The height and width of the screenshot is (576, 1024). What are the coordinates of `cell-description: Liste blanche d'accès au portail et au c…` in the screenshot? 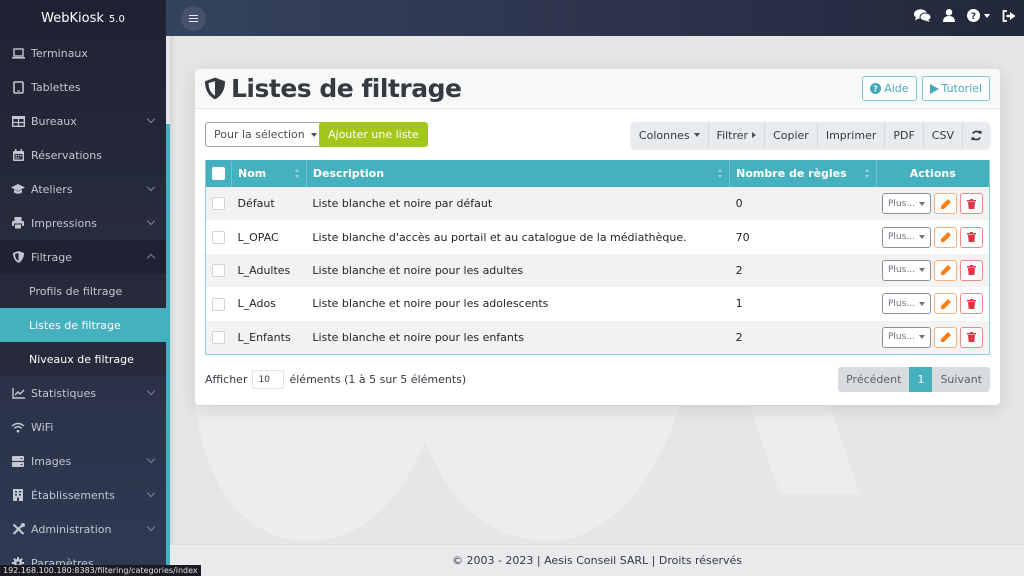 It's located at (499, 237).